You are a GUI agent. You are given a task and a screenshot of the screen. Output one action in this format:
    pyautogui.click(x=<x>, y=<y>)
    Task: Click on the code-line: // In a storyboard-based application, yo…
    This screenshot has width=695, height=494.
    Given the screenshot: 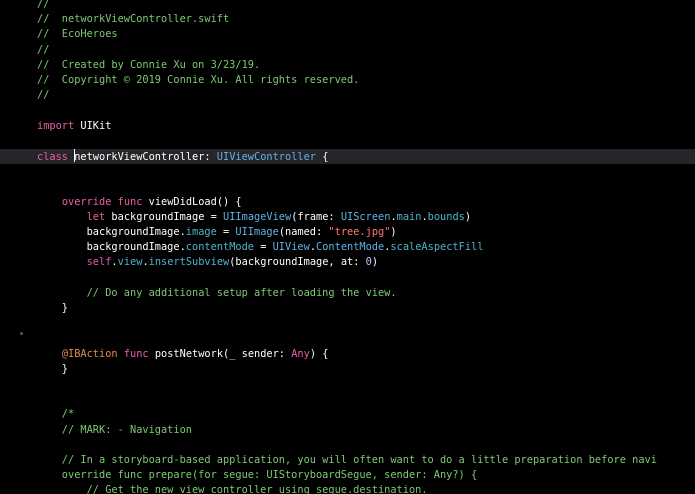 What is the action you would take?
    pyautogui.click(x=347, y=460)
    